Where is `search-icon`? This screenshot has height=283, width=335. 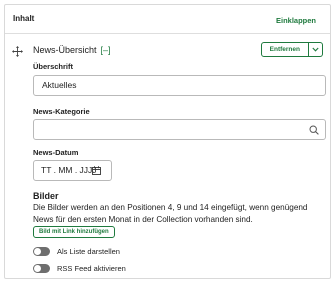 search-icon is located at coordinates (314, 130).